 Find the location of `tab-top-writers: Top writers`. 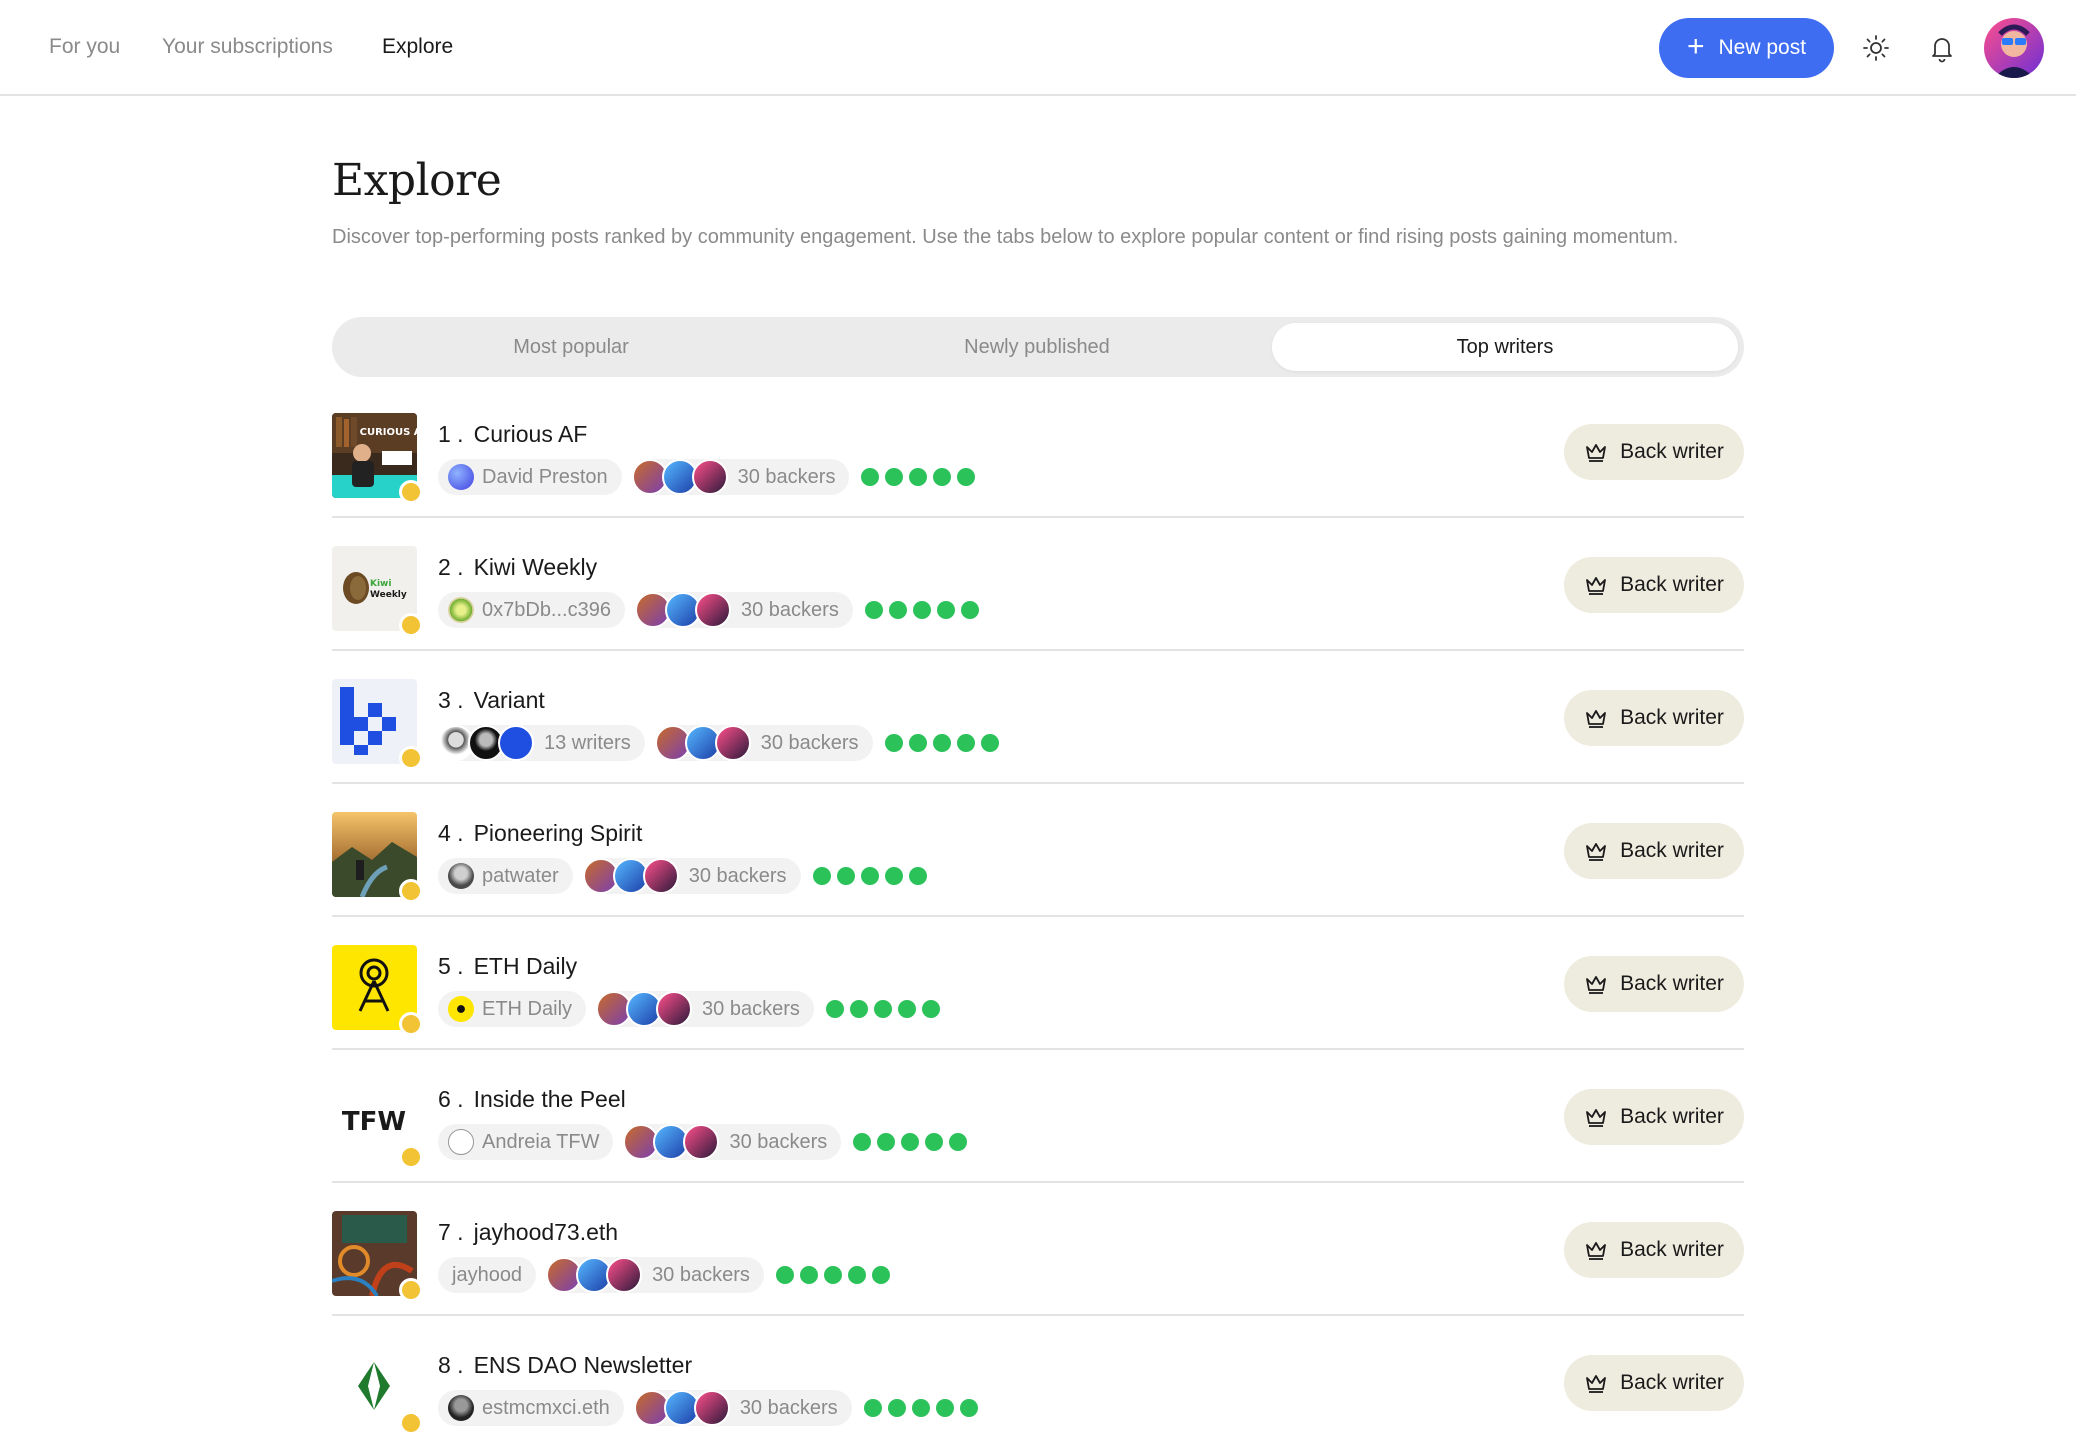

tab-top-writers: Top writers is located at coordinates (1505, 347).